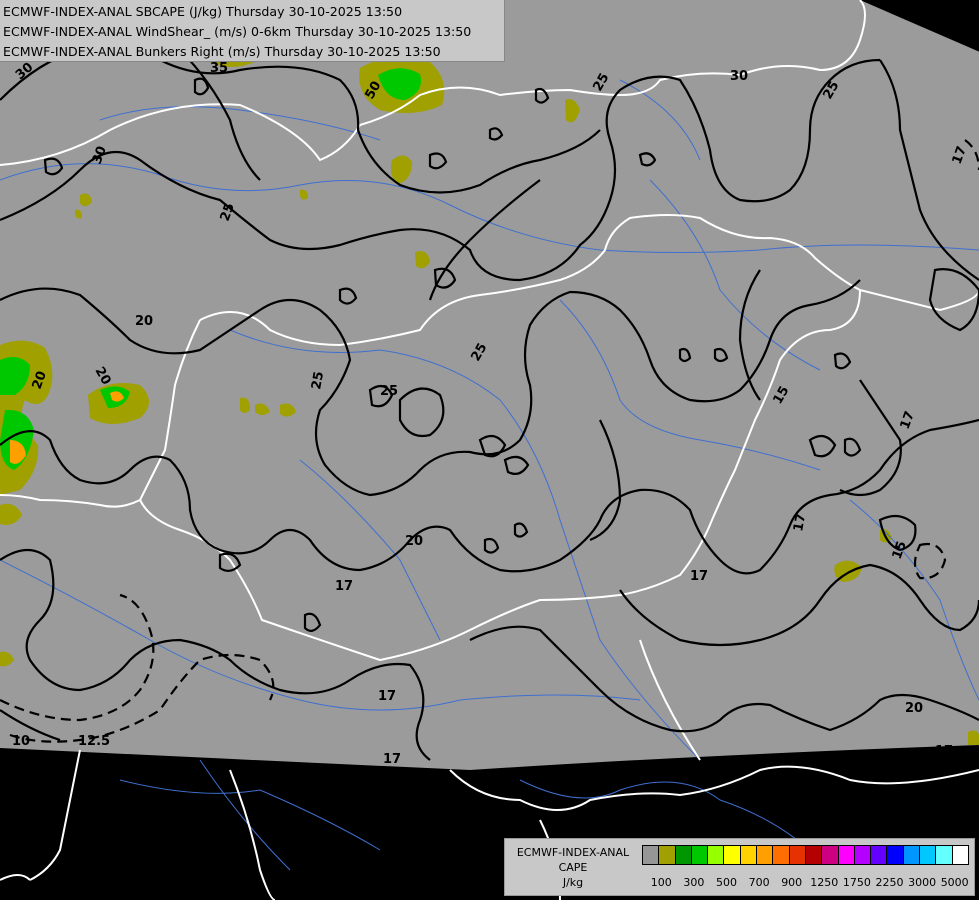 Image resolution: width=979 pixels, height=900 pixels. I want to click on legend-tick-label: 3000, so click(922, 882).